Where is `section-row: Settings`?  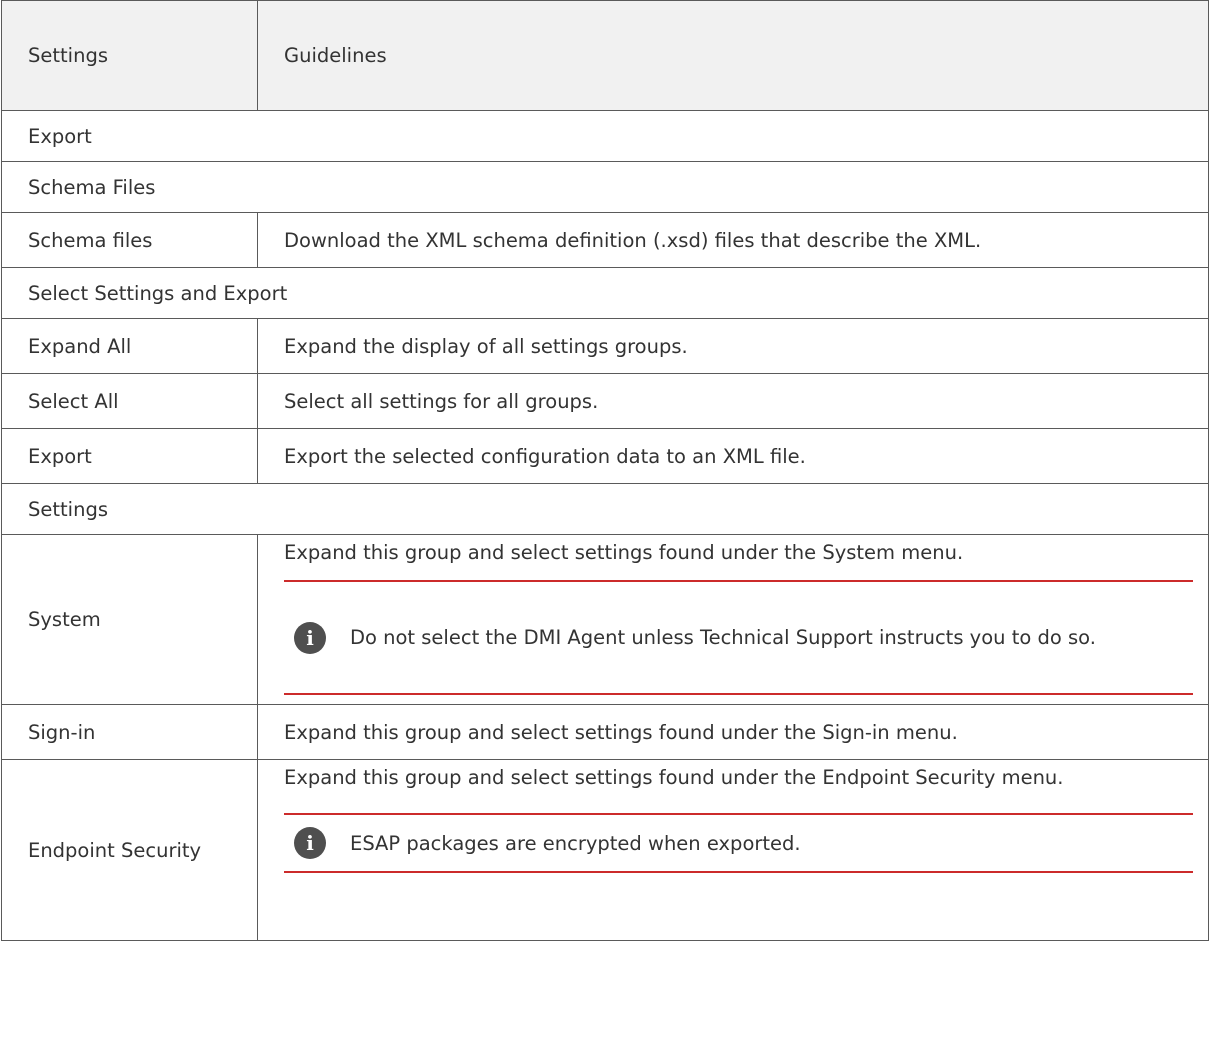 section-row: Settings is located at coordinates (605, 509).